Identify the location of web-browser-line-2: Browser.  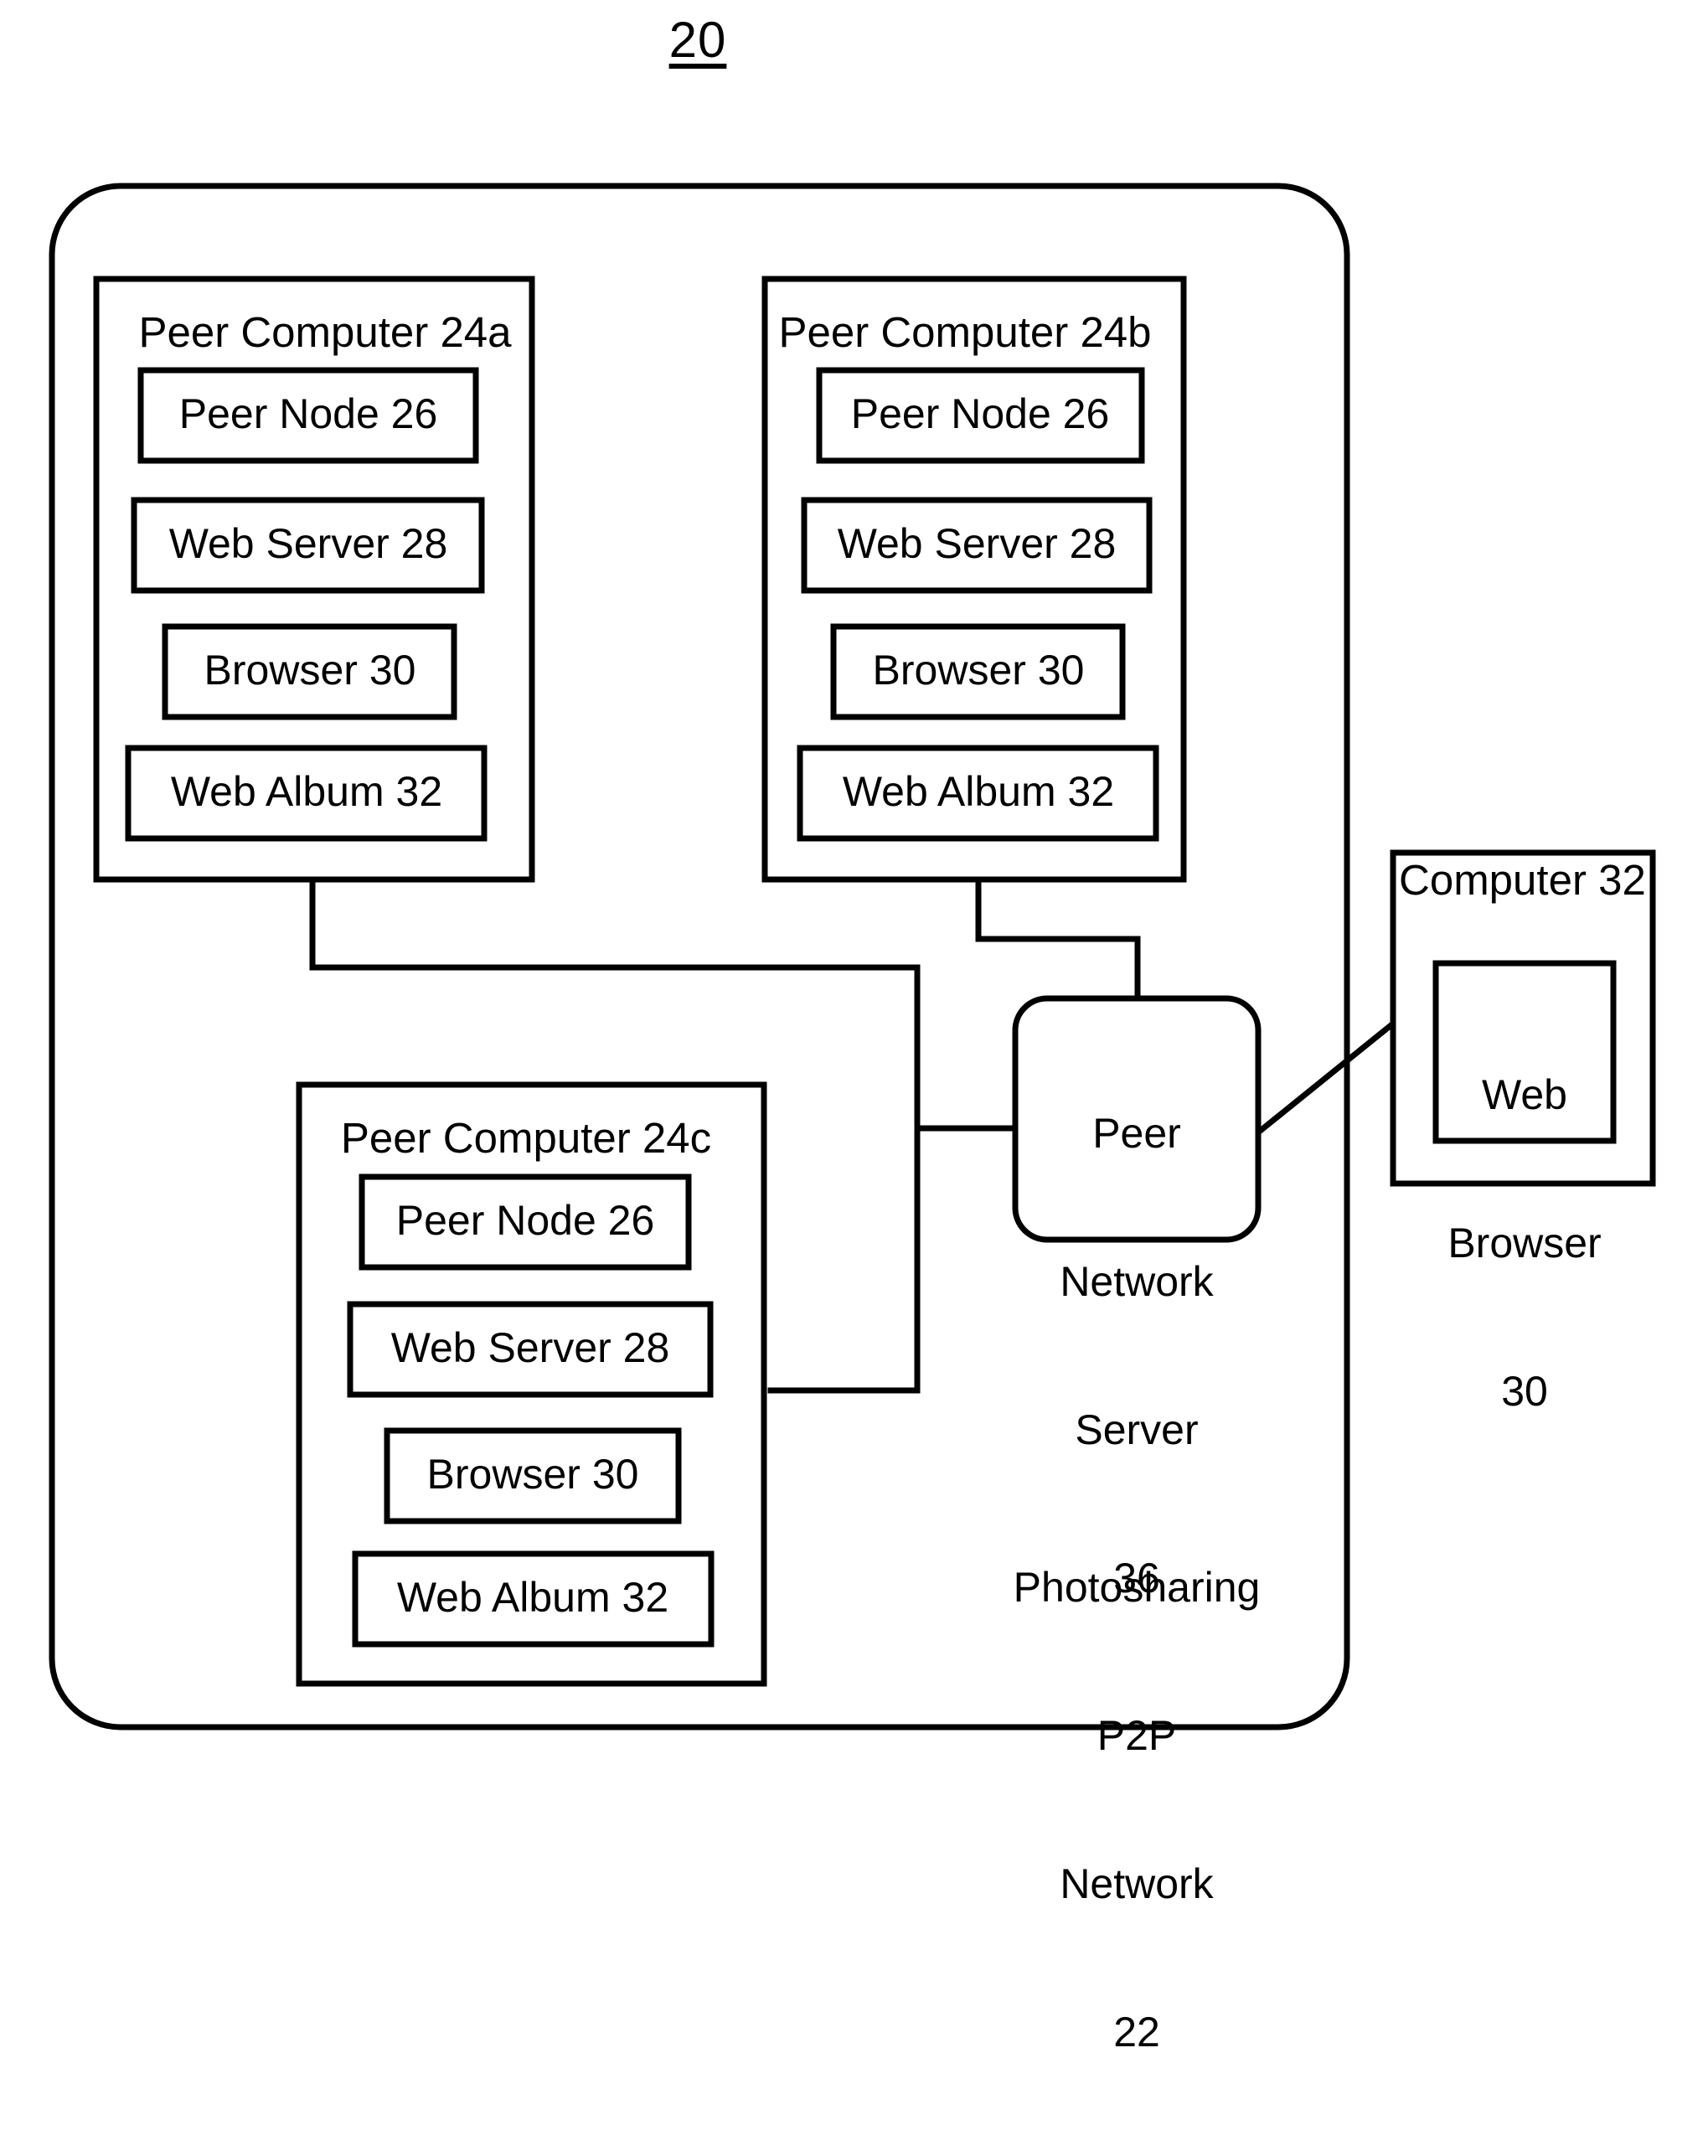
(1524, 1243).